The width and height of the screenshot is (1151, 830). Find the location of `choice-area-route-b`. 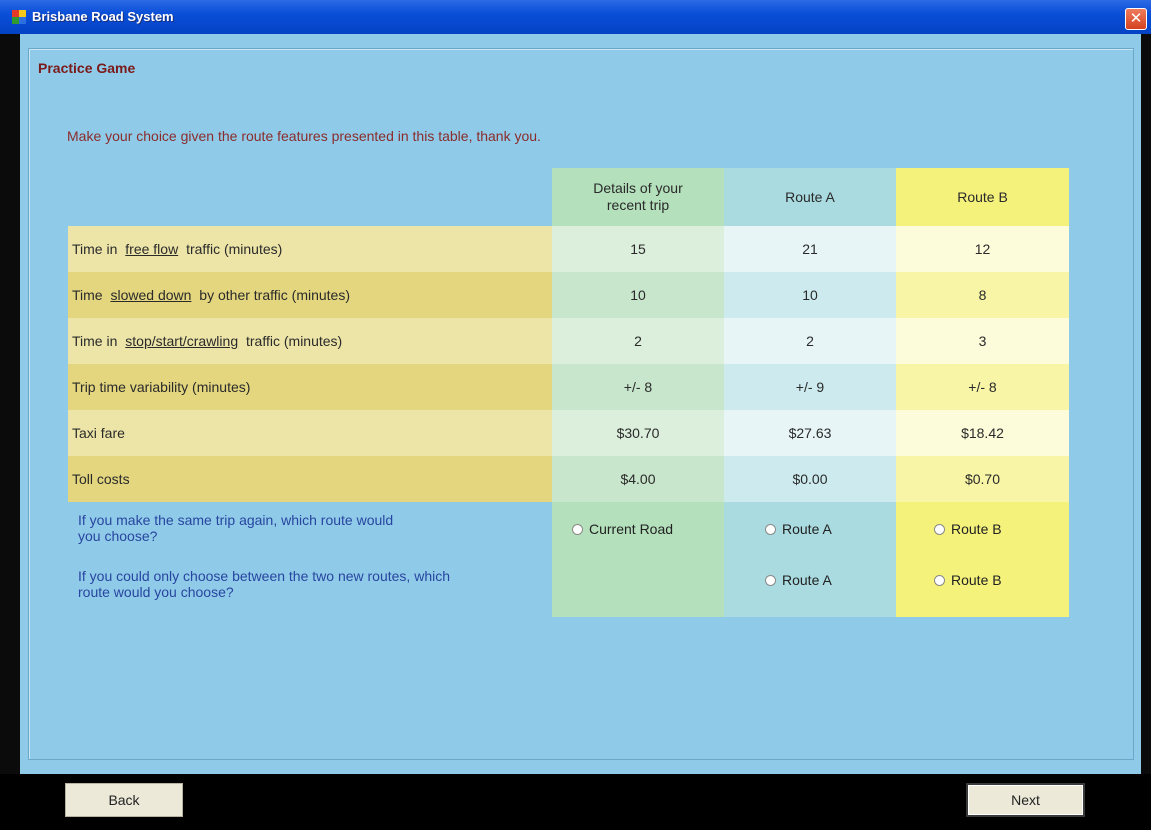

choice-area-route-b is located at coordinates (982, 559).